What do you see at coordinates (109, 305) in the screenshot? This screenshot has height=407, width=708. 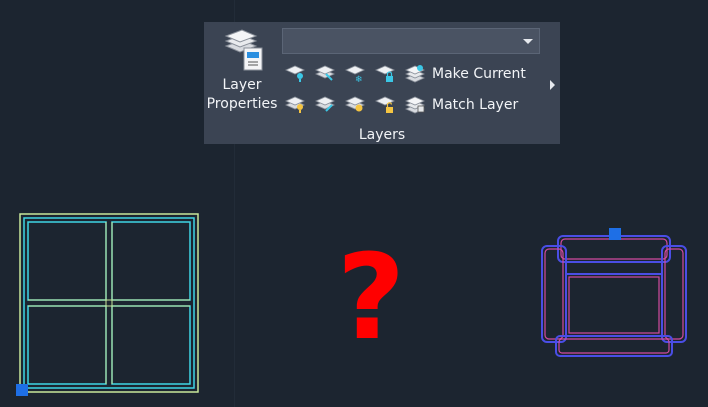 I see `window-drawing` at bounding box center [109, 305].